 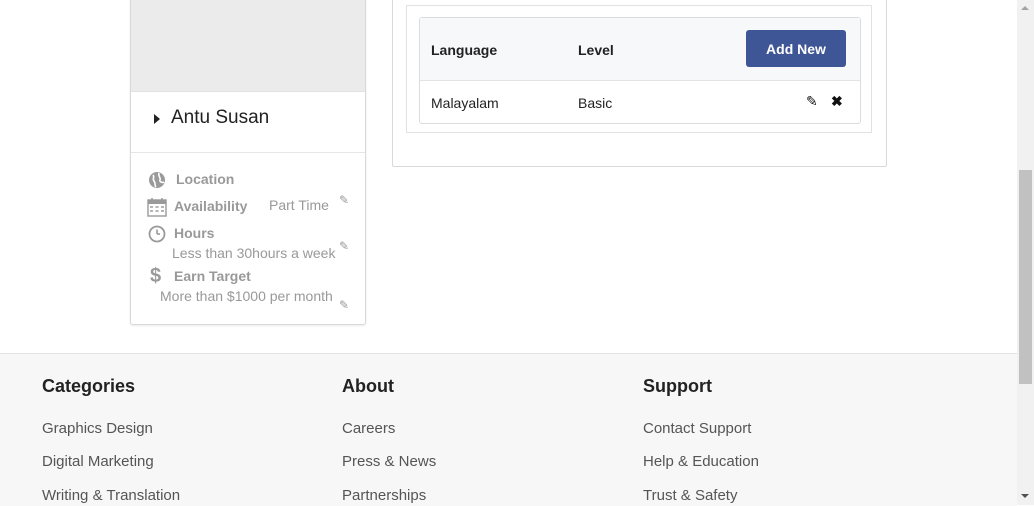 I want to click on delete-language-icon: ✖, so click(x=837, y=101).